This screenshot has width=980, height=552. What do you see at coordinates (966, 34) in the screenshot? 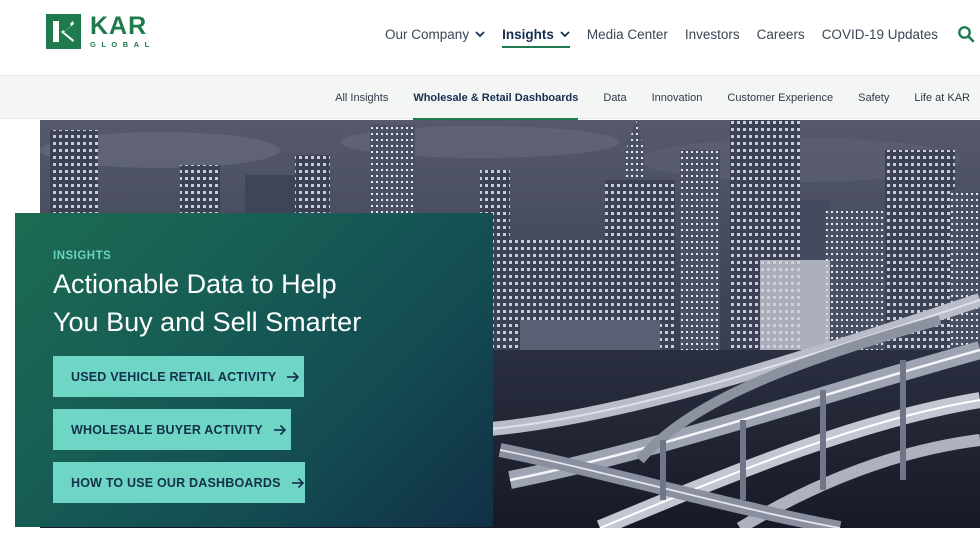
I see `search-icon` at bounding box center [966, 34].